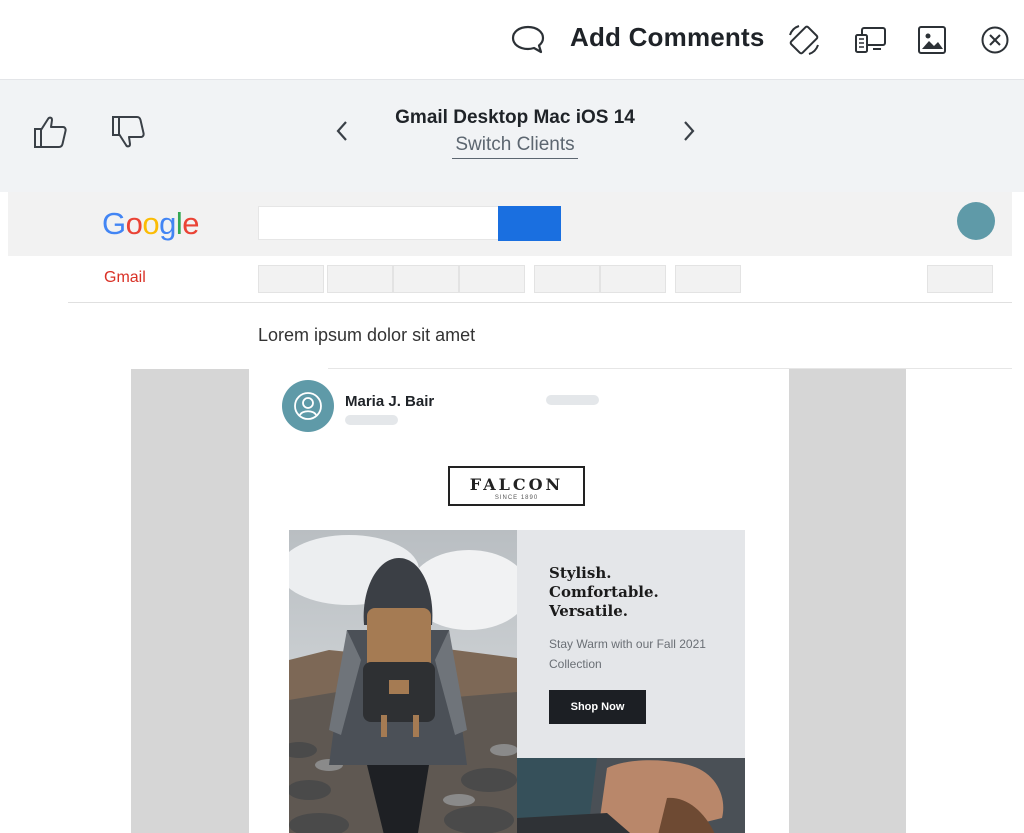 The height and width of the screenshot is (833, 1024). I want to click on next-client-chevron-icon, so click(689, 131).